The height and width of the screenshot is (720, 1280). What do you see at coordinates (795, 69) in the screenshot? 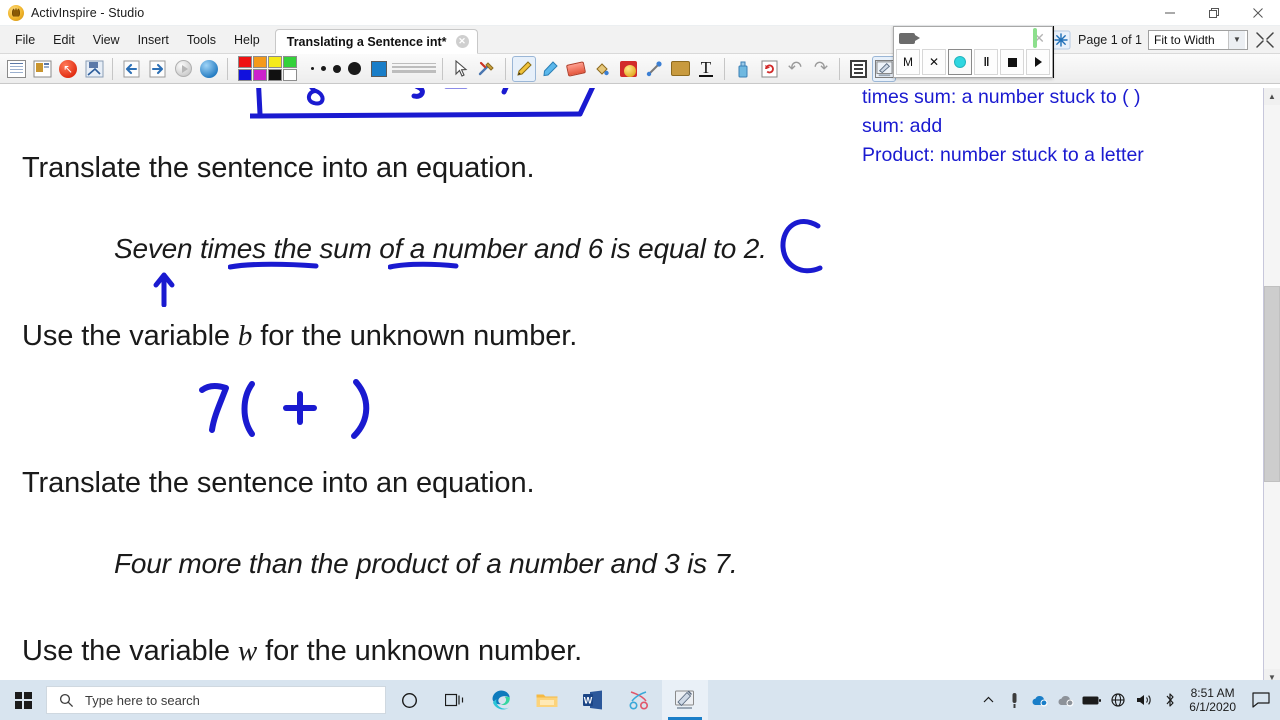
I see `undo-icon: ↶` at bounding box center [795, 69].